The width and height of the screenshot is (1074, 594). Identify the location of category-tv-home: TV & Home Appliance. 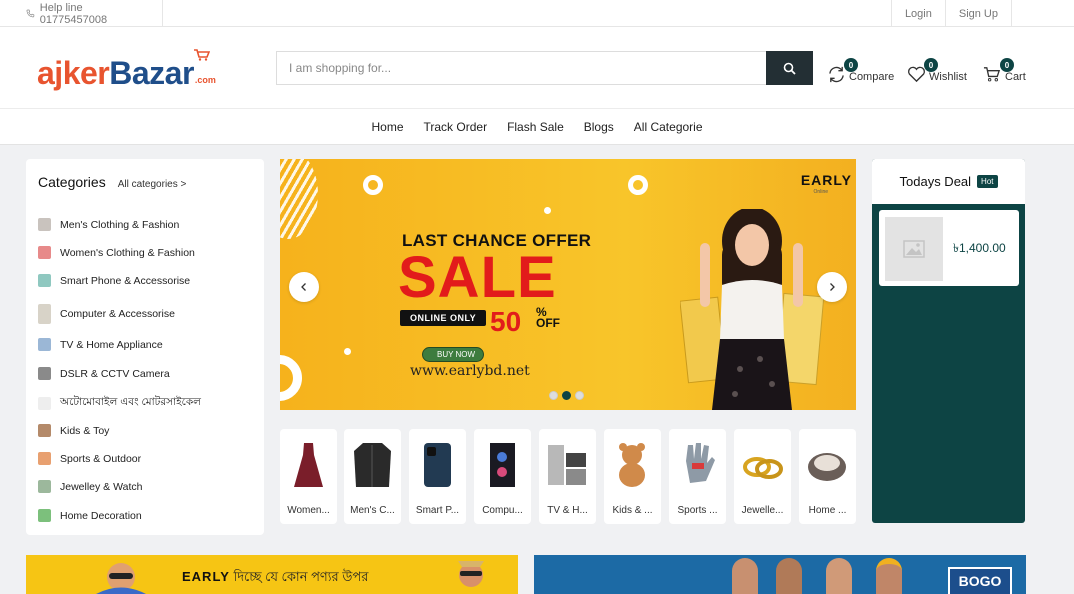
(100, 344).